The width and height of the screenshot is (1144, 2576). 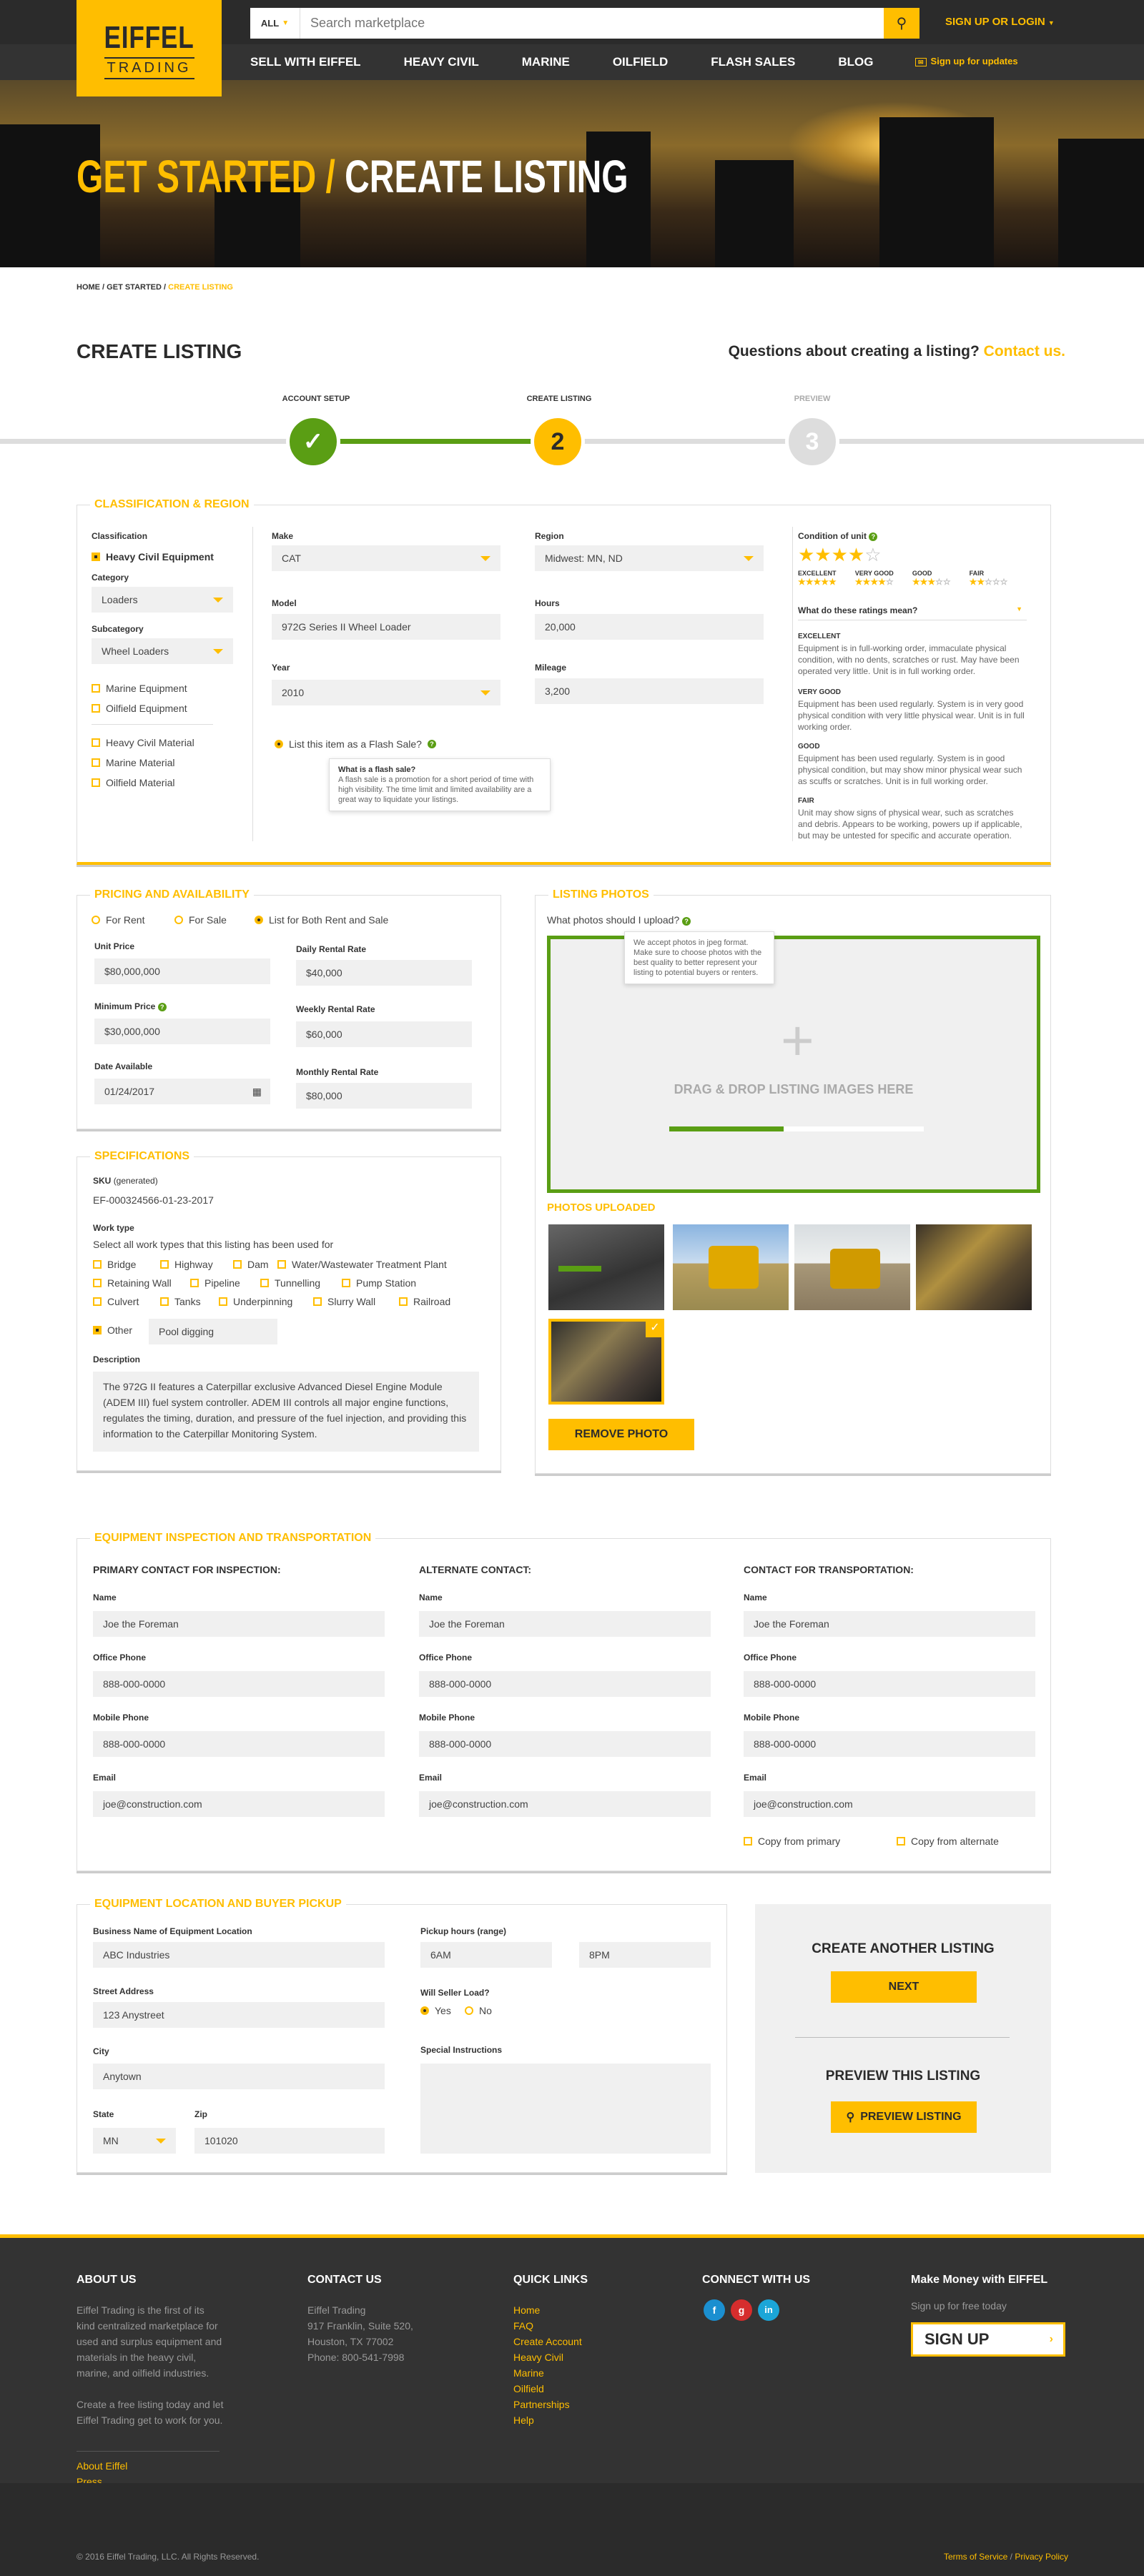 I want to click on eiffel-logo: EIFFEL TRADING, so click(x=149, y=48).